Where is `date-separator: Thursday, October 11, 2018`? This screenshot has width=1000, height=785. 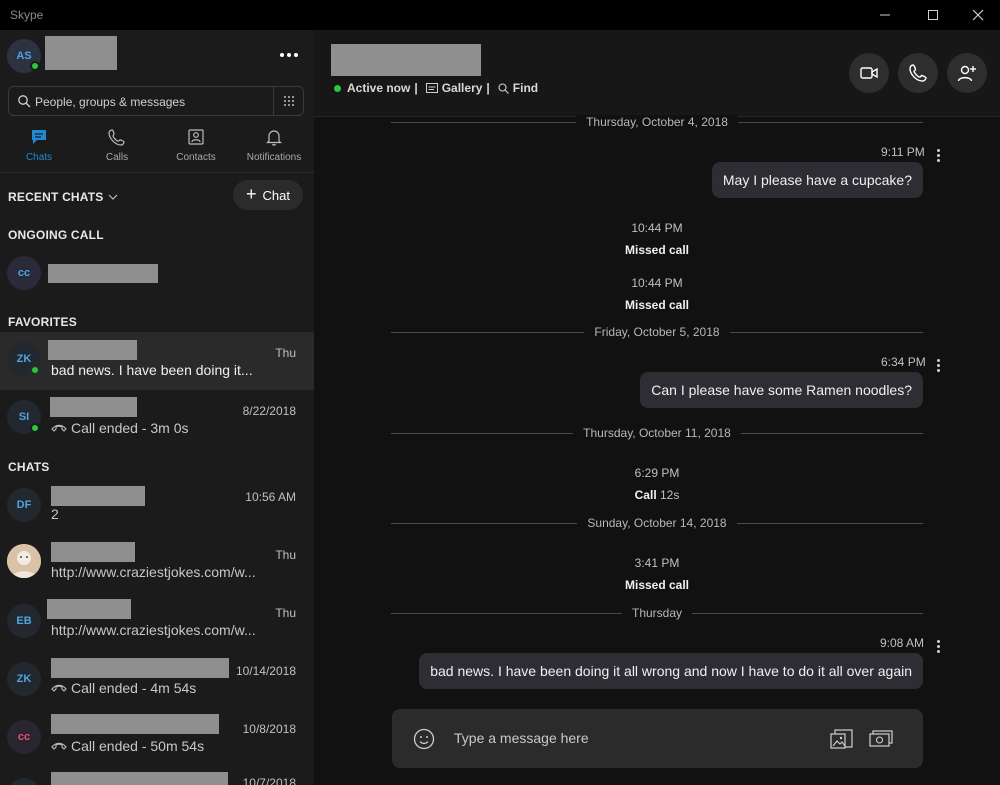 date-separator: Thursday, October 11, 2018 is located at coordinates (657, 433).